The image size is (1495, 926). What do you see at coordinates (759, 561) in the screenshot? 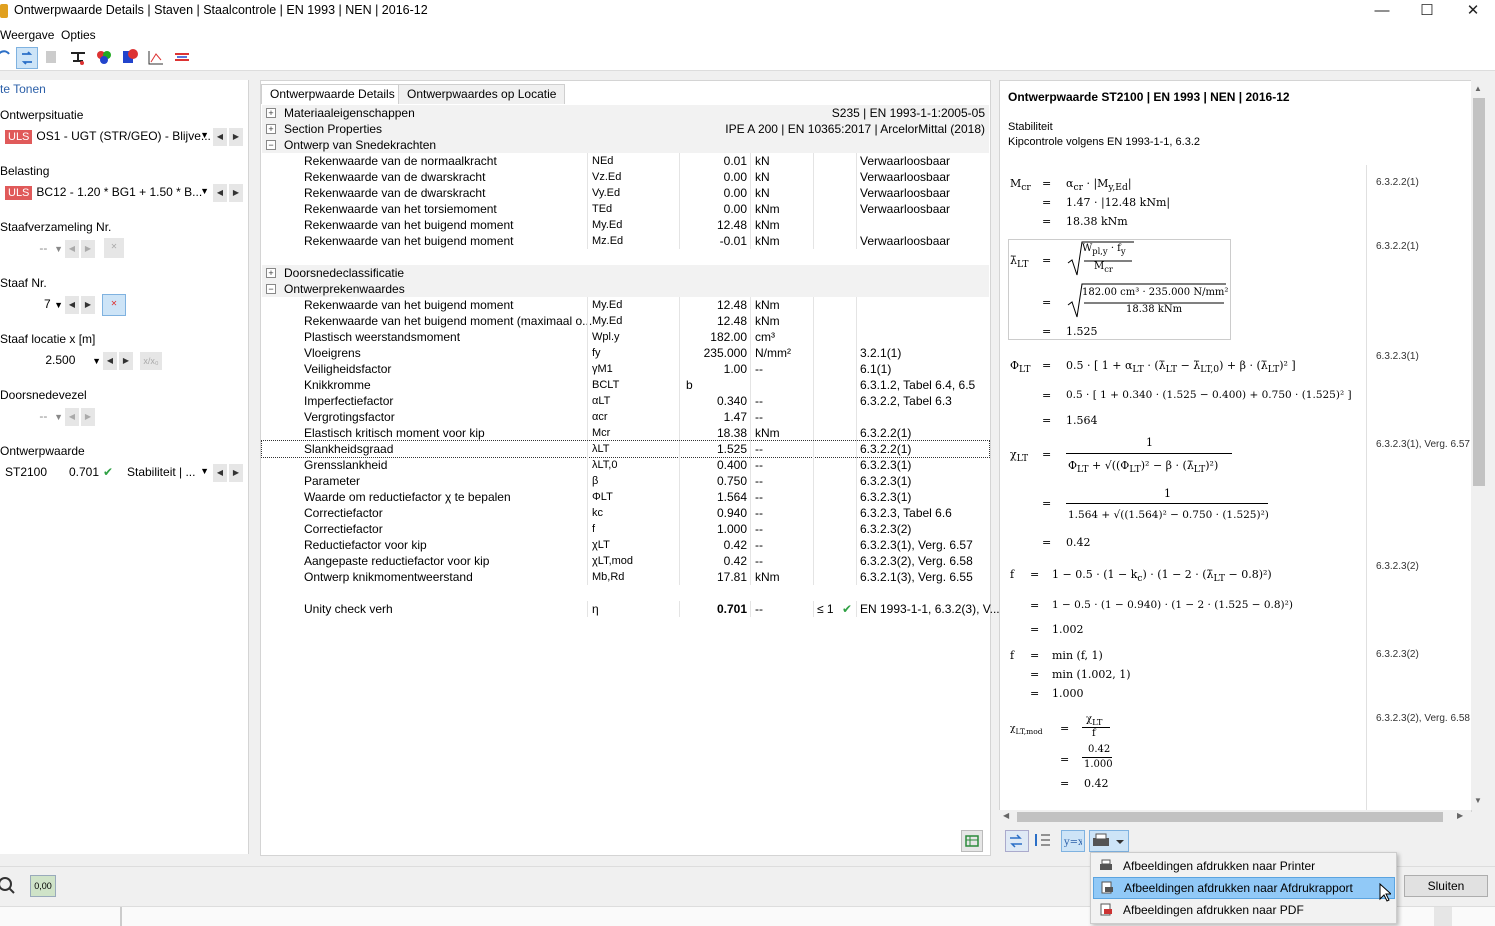
I see `row-unit: --` at bounding box center [759, 561].